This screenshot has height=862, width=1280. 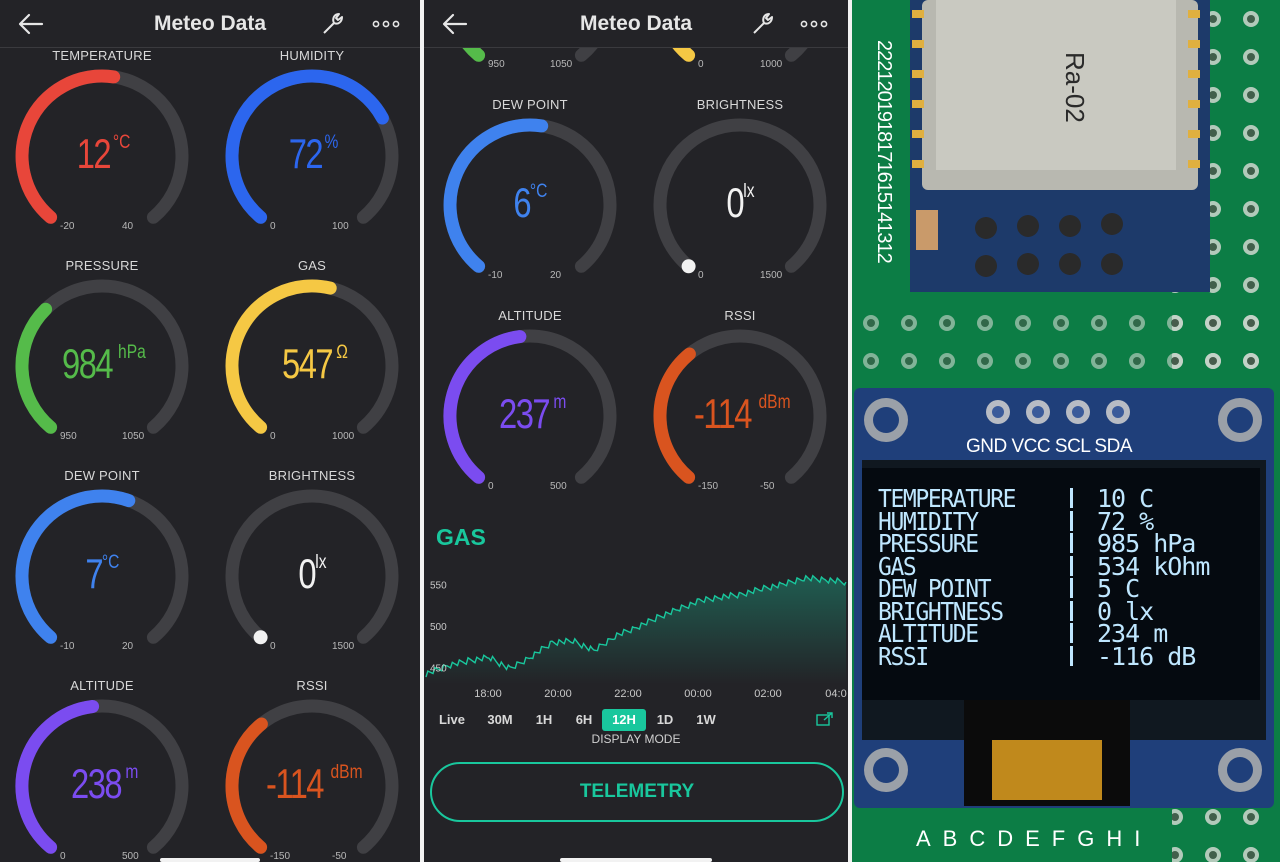 I want to click on gauge-value: 547 Ω, so click(x=312, y=364).